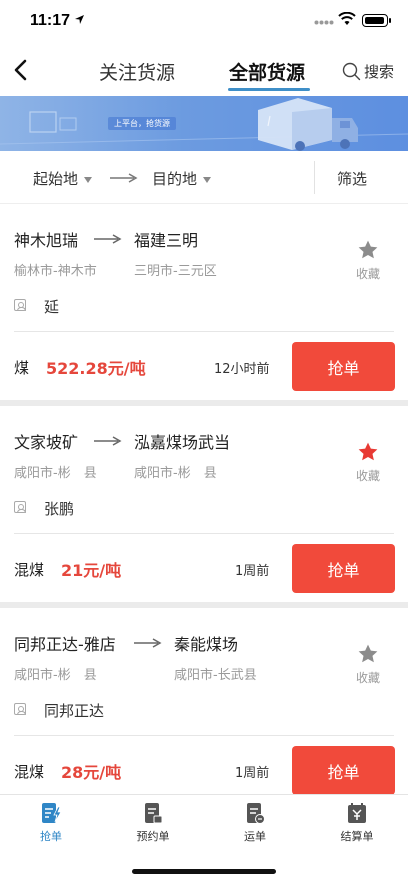 The image size is (408, 883). I want to click on start-location-label: 起始地, so click(56, 179).